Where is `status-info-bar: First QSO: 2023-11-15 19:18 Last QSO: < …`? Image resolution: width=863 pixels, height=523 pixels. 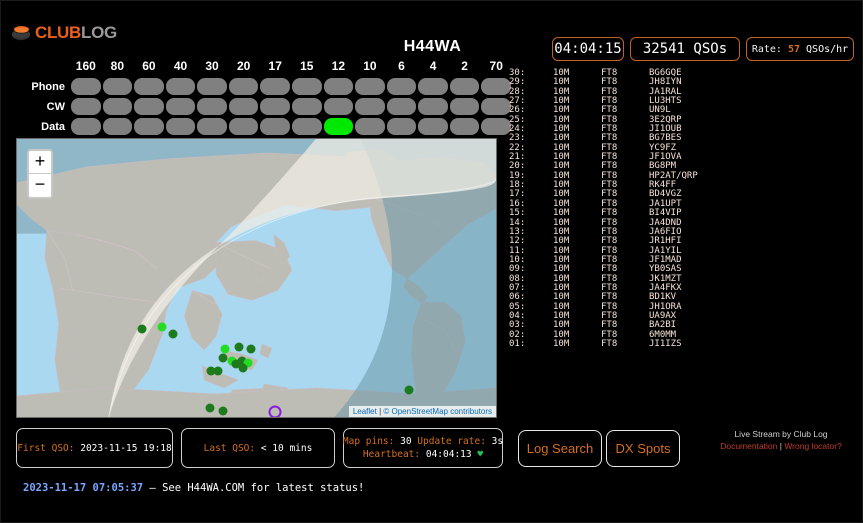 status-info-bar: First QSO: 2023-11-15 19:18 Last QSO: < … is located at coordinates (259, 448).